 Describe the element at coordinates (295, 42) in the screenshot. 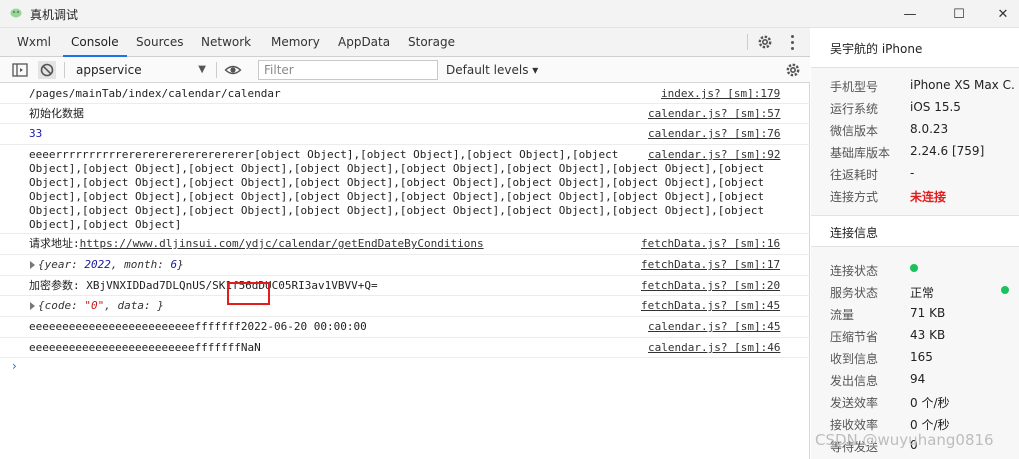

I see `tab-memory: Memory` at that location.